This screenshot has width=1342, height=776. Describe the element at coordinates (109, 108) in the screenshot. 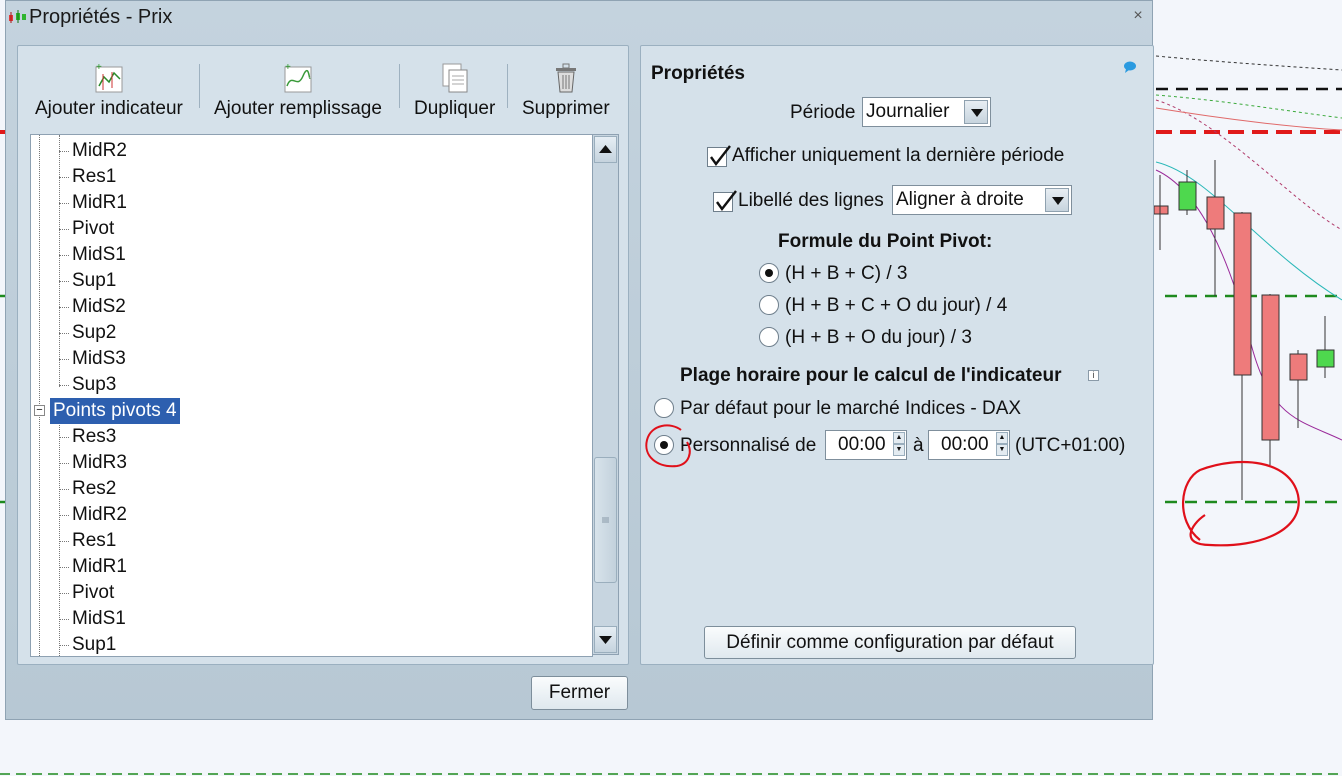

I see `add-indicator-label: Ajouter indicateur` at that location.